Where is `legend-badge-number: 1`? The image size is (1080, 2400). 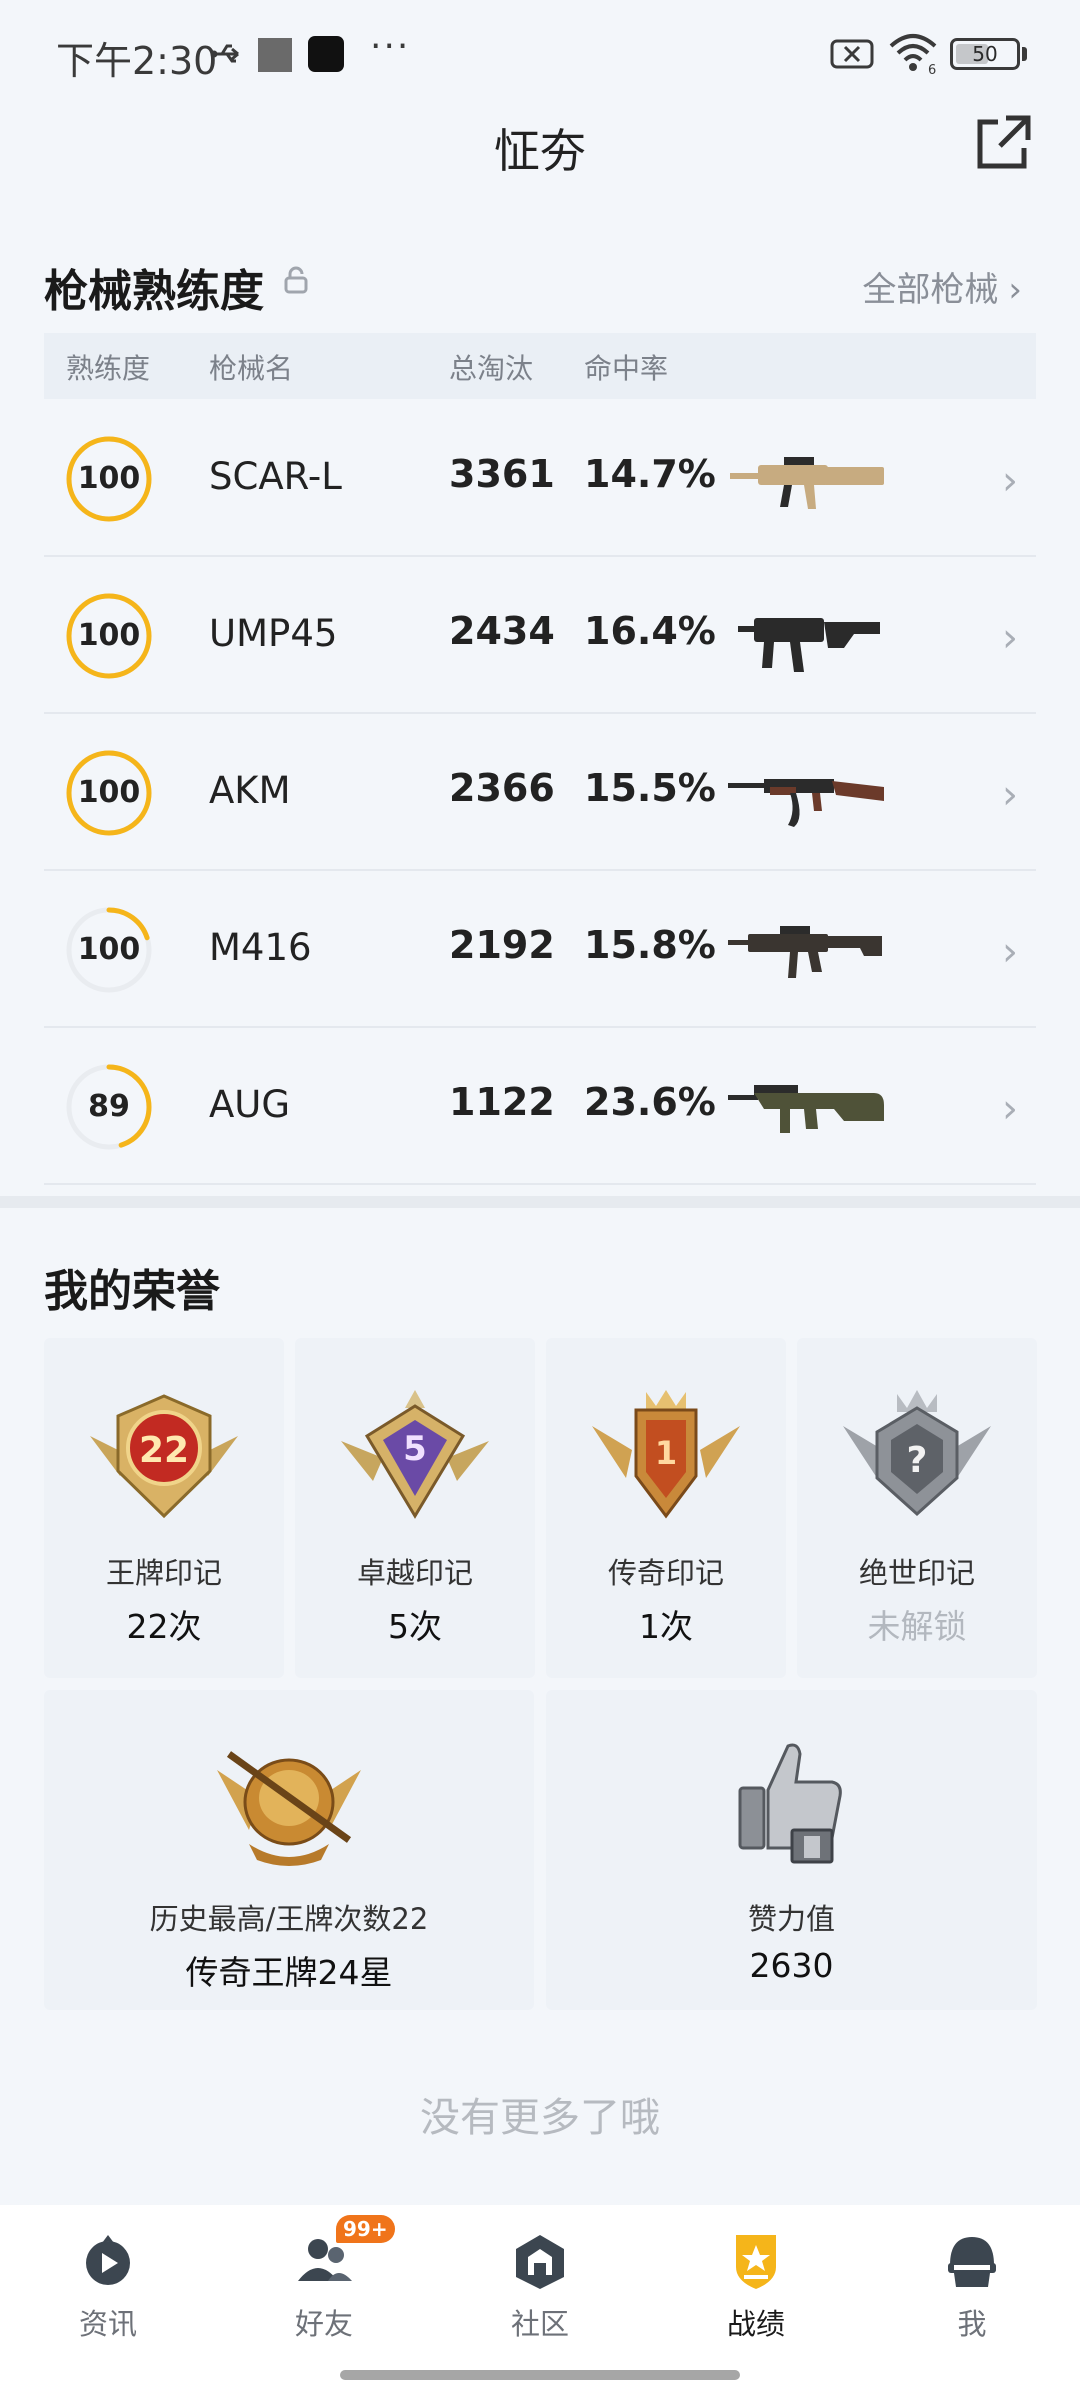 legend-badge-number: 1 is located at coordinates (666, 1453).